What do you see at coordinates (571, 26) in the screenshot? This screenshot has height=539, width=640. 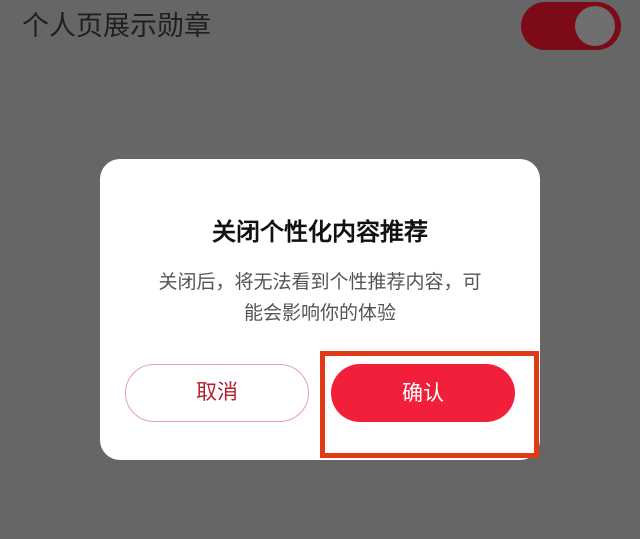 I see `badge-toggle-switch` at bounding box center [571, 26].